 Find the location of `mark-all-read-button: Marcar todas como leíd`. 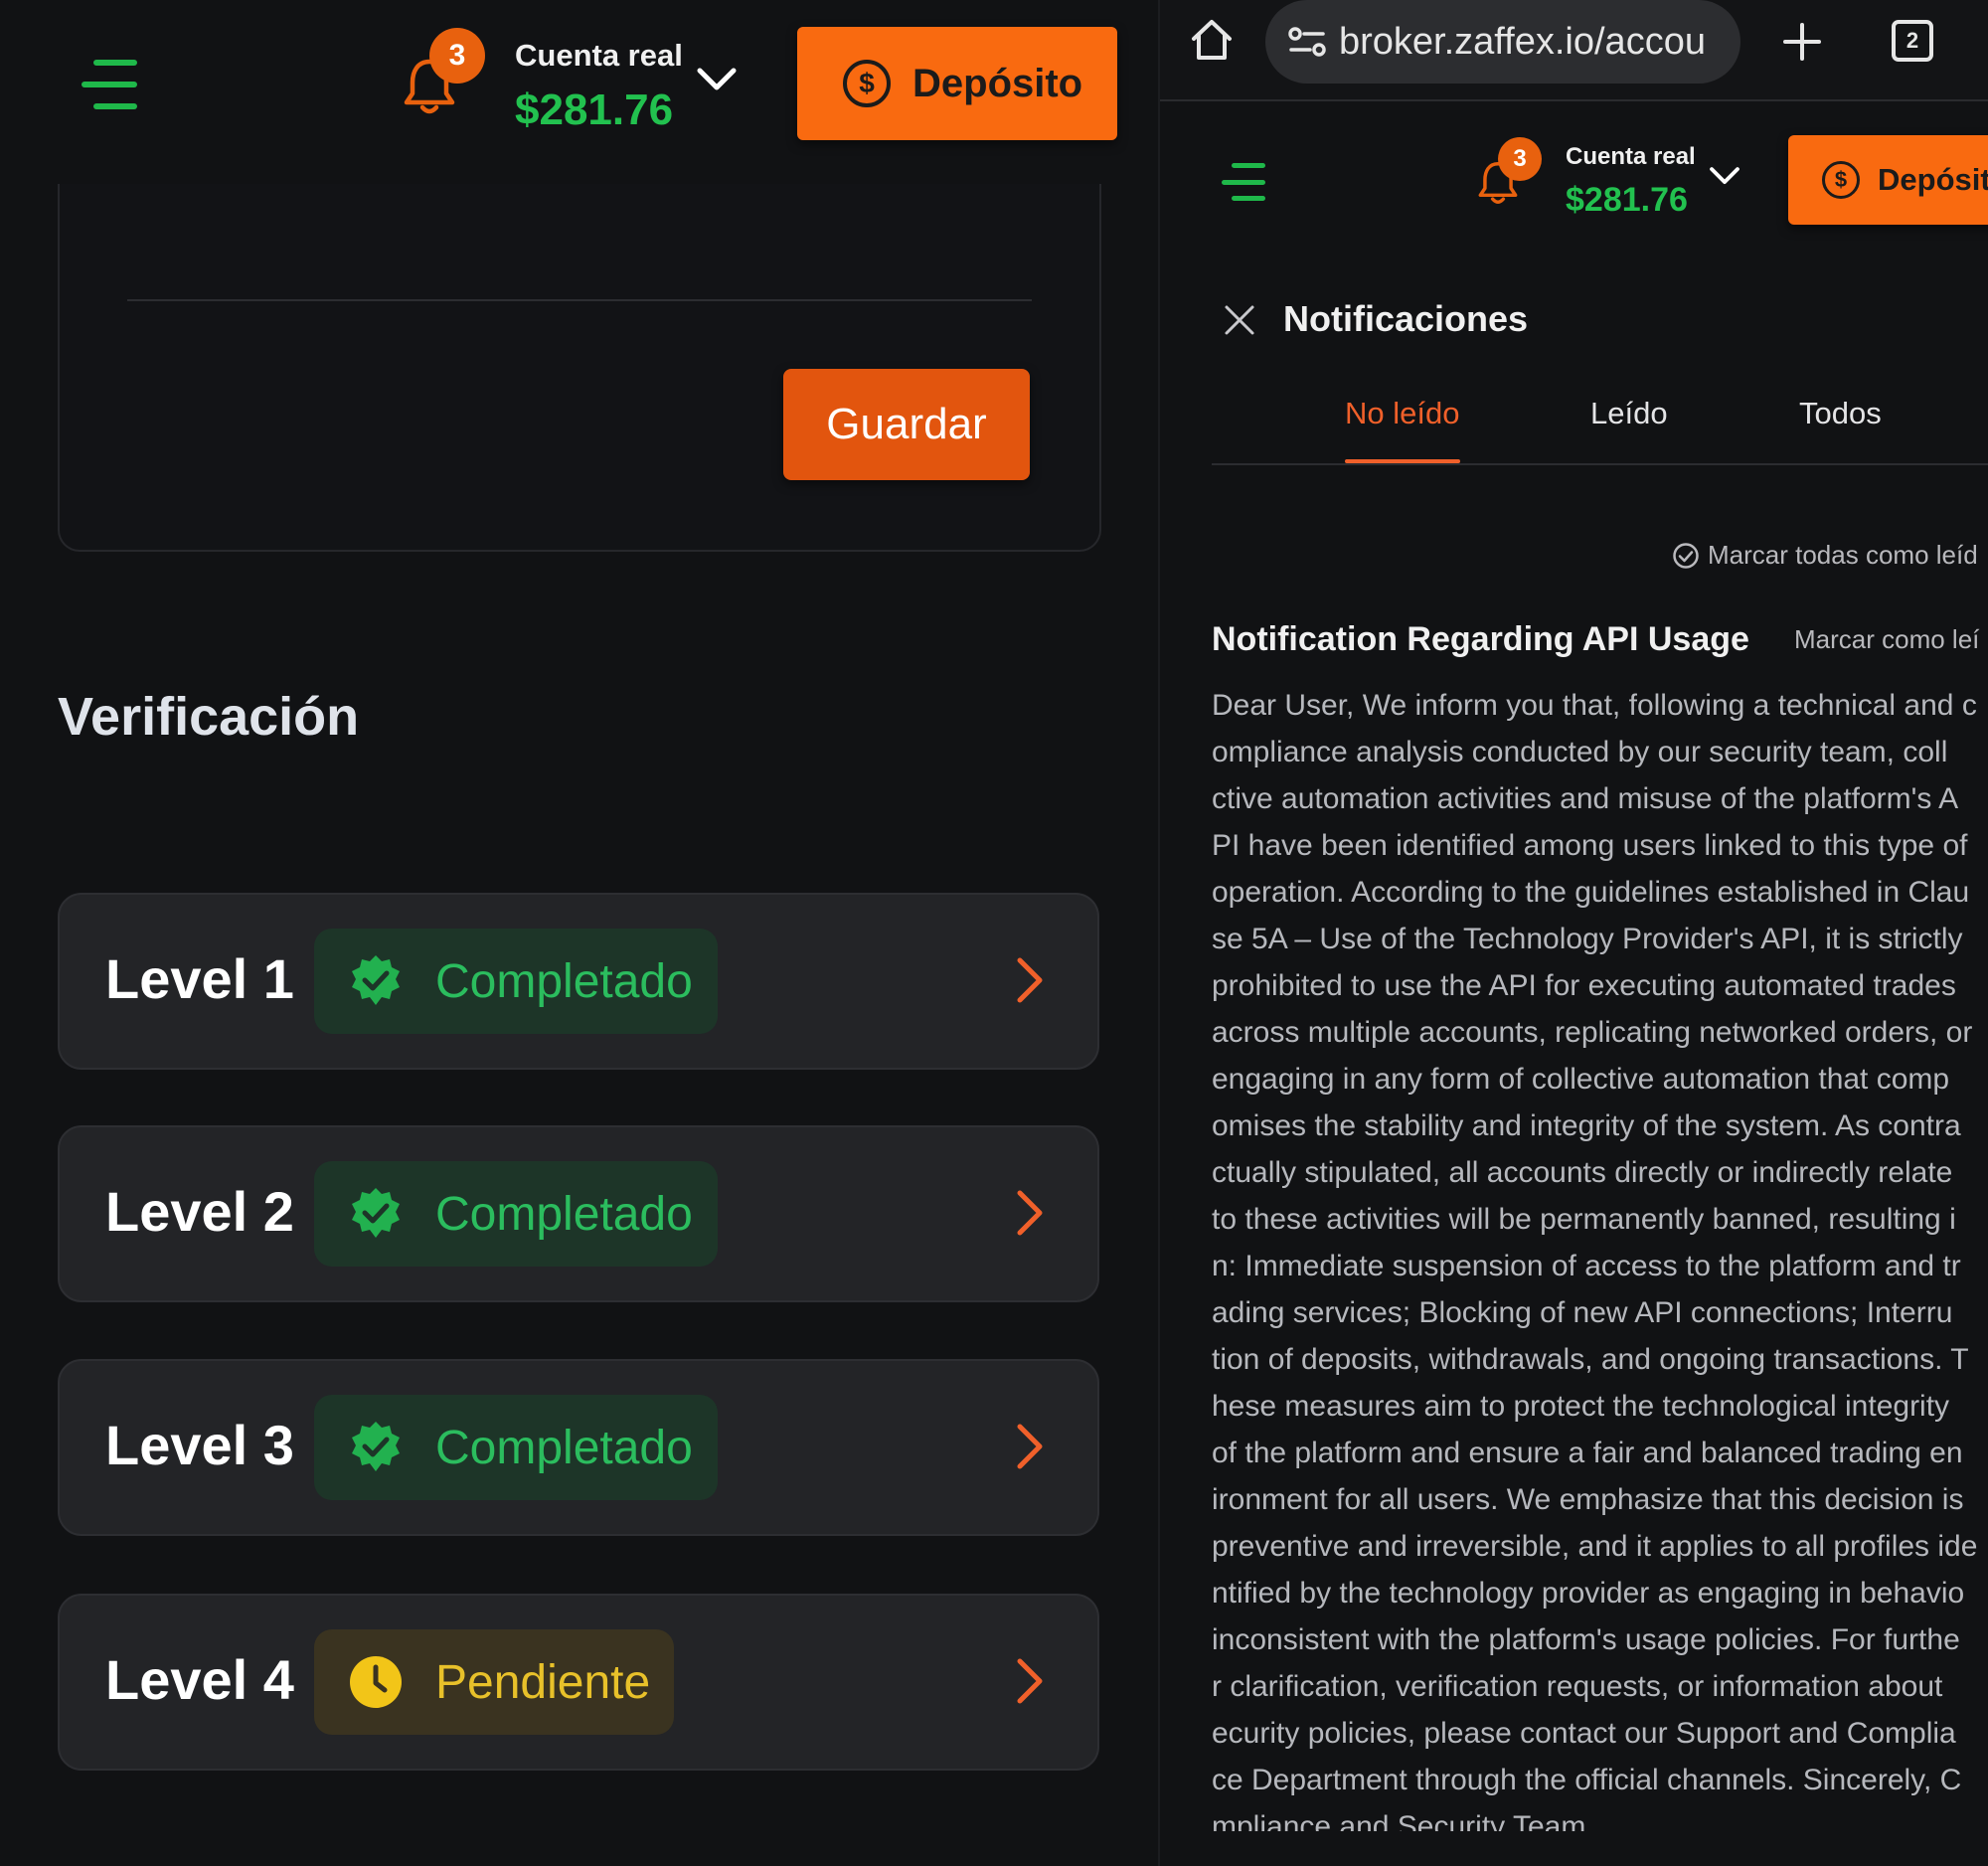

mark-all-read-button: Marcar todas como leíd is located at coordinates (1825, 555).